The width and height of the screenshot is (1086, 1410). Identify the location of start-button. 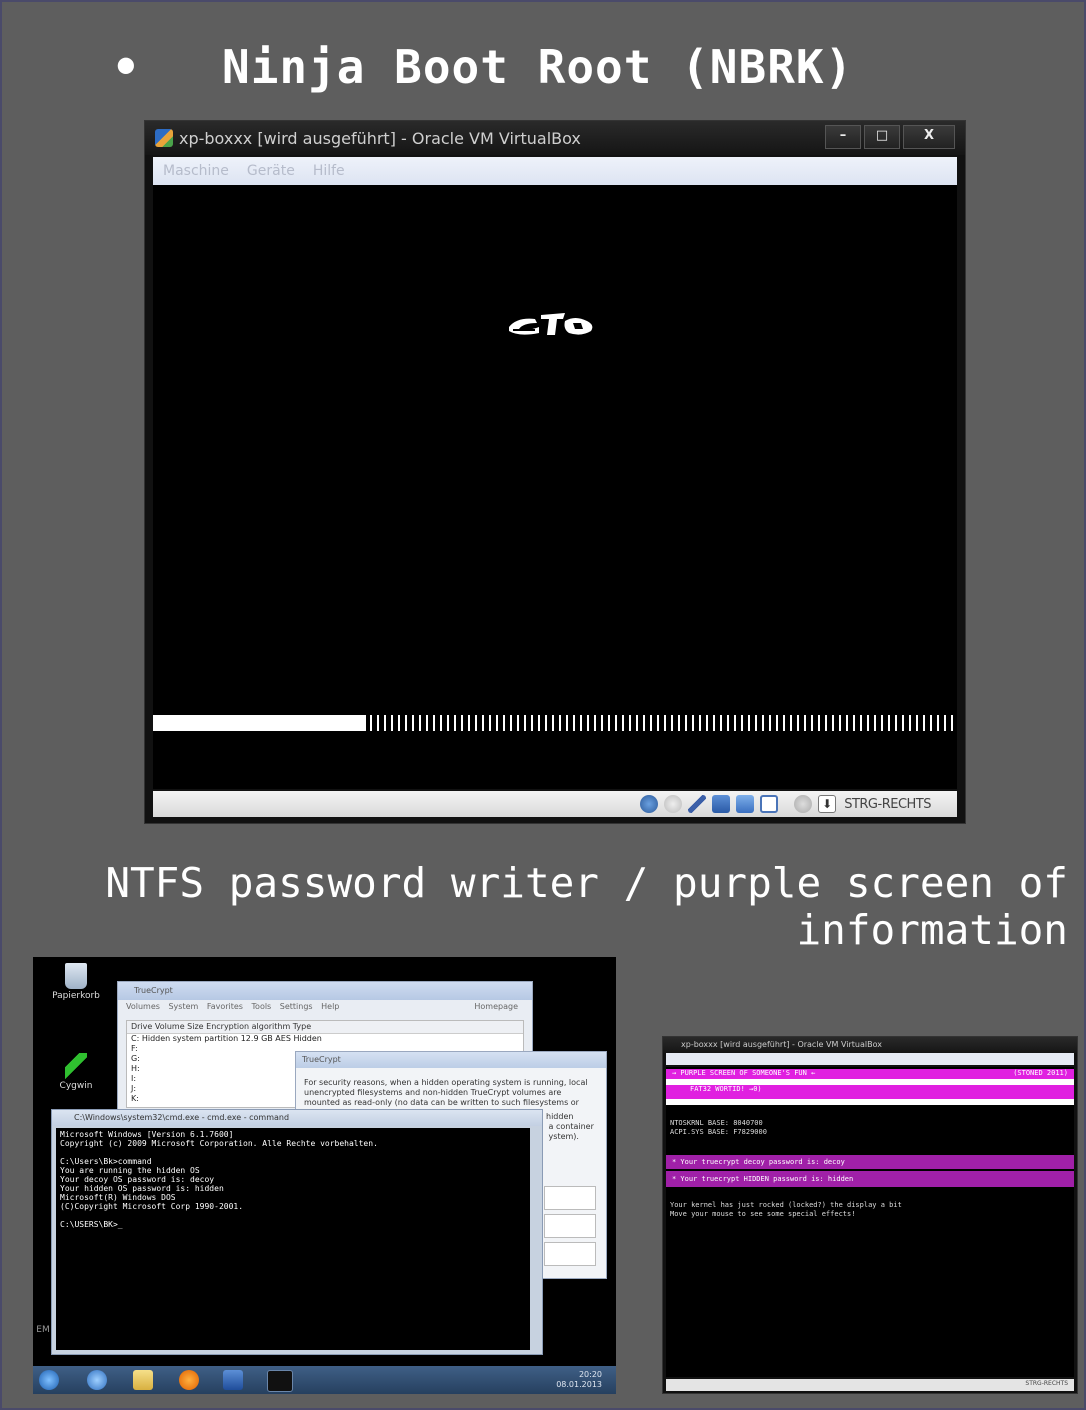
(49, 1380).